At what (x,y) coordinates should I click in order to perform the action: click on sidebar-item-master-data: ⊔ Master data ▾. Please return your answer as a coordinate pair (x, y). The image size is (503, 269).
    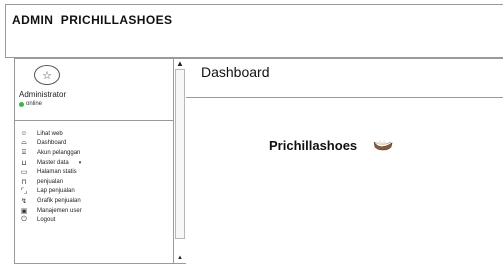
    Looking at the image, I should click on (94, 163).